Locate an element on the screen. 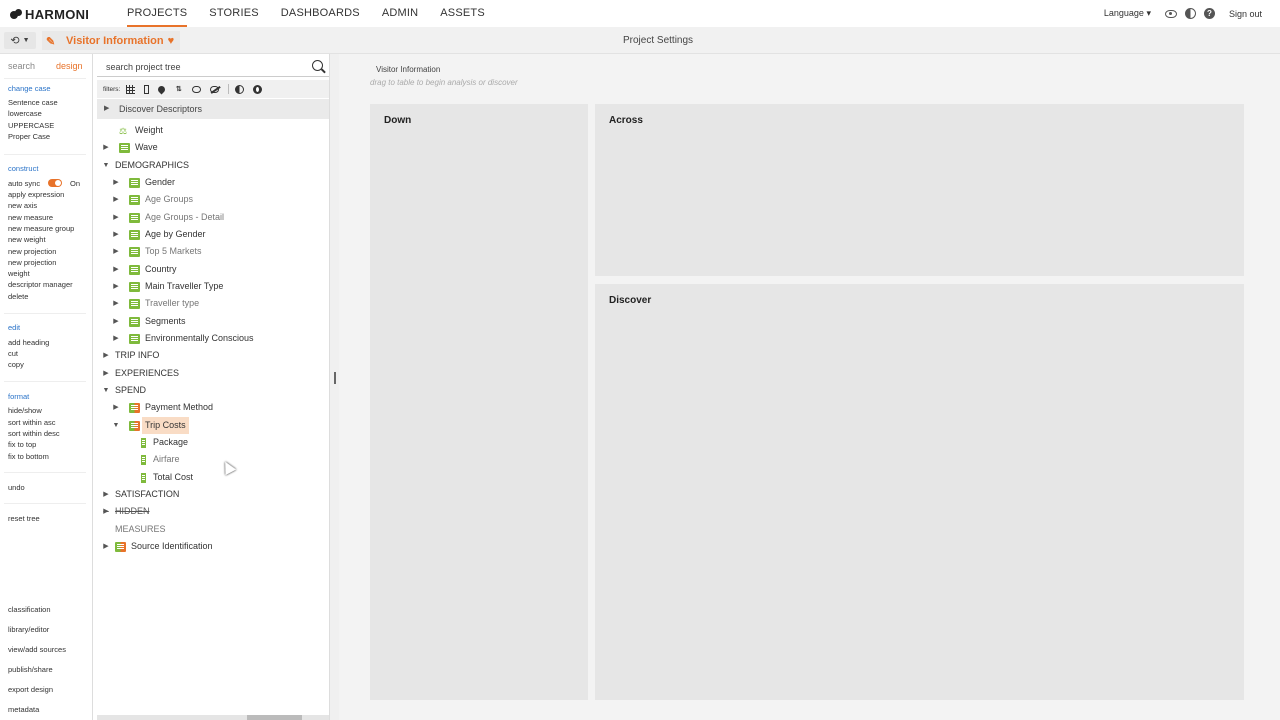 The width and height of the screenshot is (1280, 720). tree-node: ▼ DEMOGRAPHICS is located at coordinates (145, 165).